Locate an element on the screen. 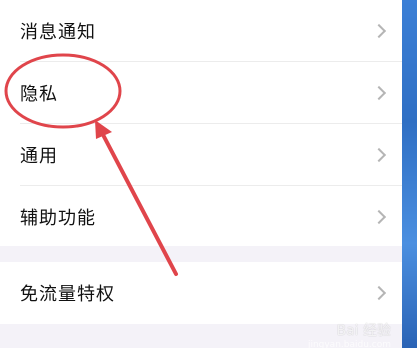  row-label-notifications: 消息通知 is located at coordinates (58, 32).